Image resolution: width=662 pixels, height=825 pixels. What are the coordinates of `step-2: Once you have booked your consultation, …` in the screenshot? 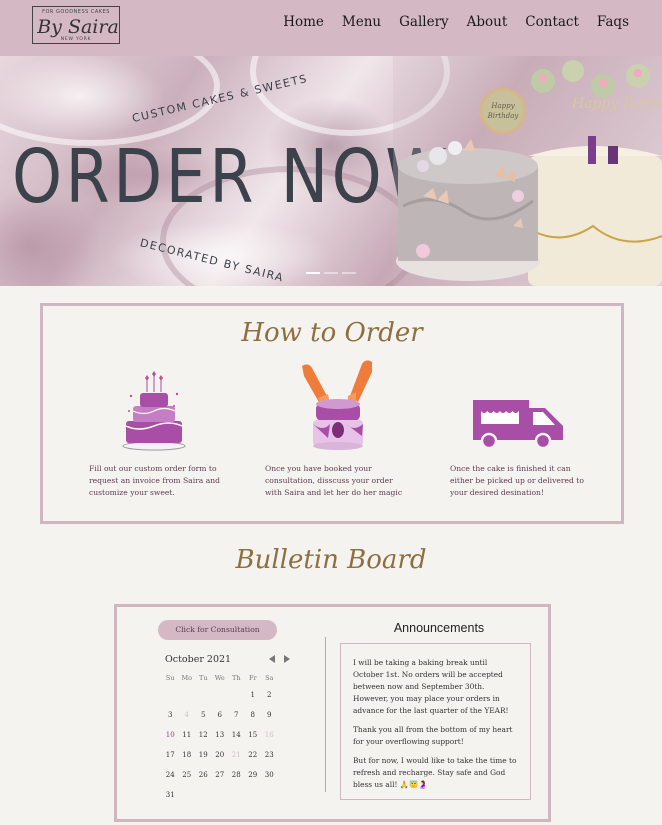 It's located at (335, 481).